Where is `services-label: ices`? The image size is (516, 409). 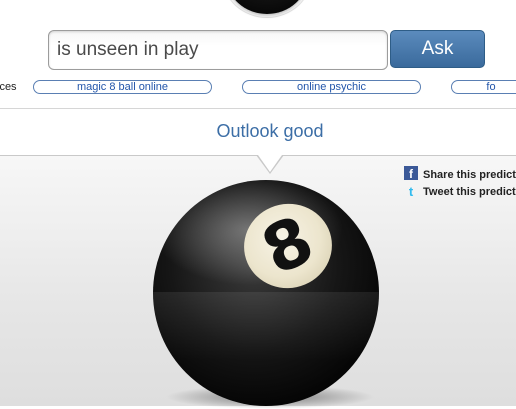 services-label: ices is located at coordinates (8, 87).